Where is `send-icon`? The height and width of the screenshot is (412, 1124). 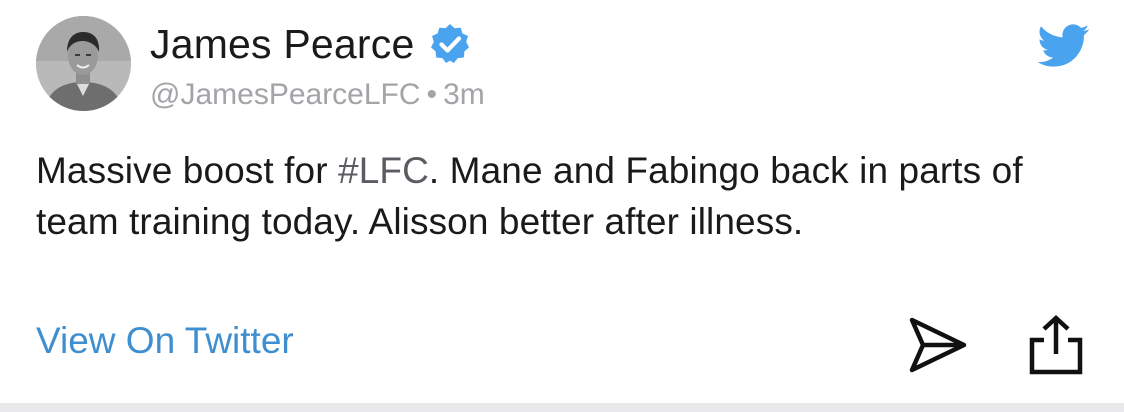
send-icon is located at coordinates (937, 345).